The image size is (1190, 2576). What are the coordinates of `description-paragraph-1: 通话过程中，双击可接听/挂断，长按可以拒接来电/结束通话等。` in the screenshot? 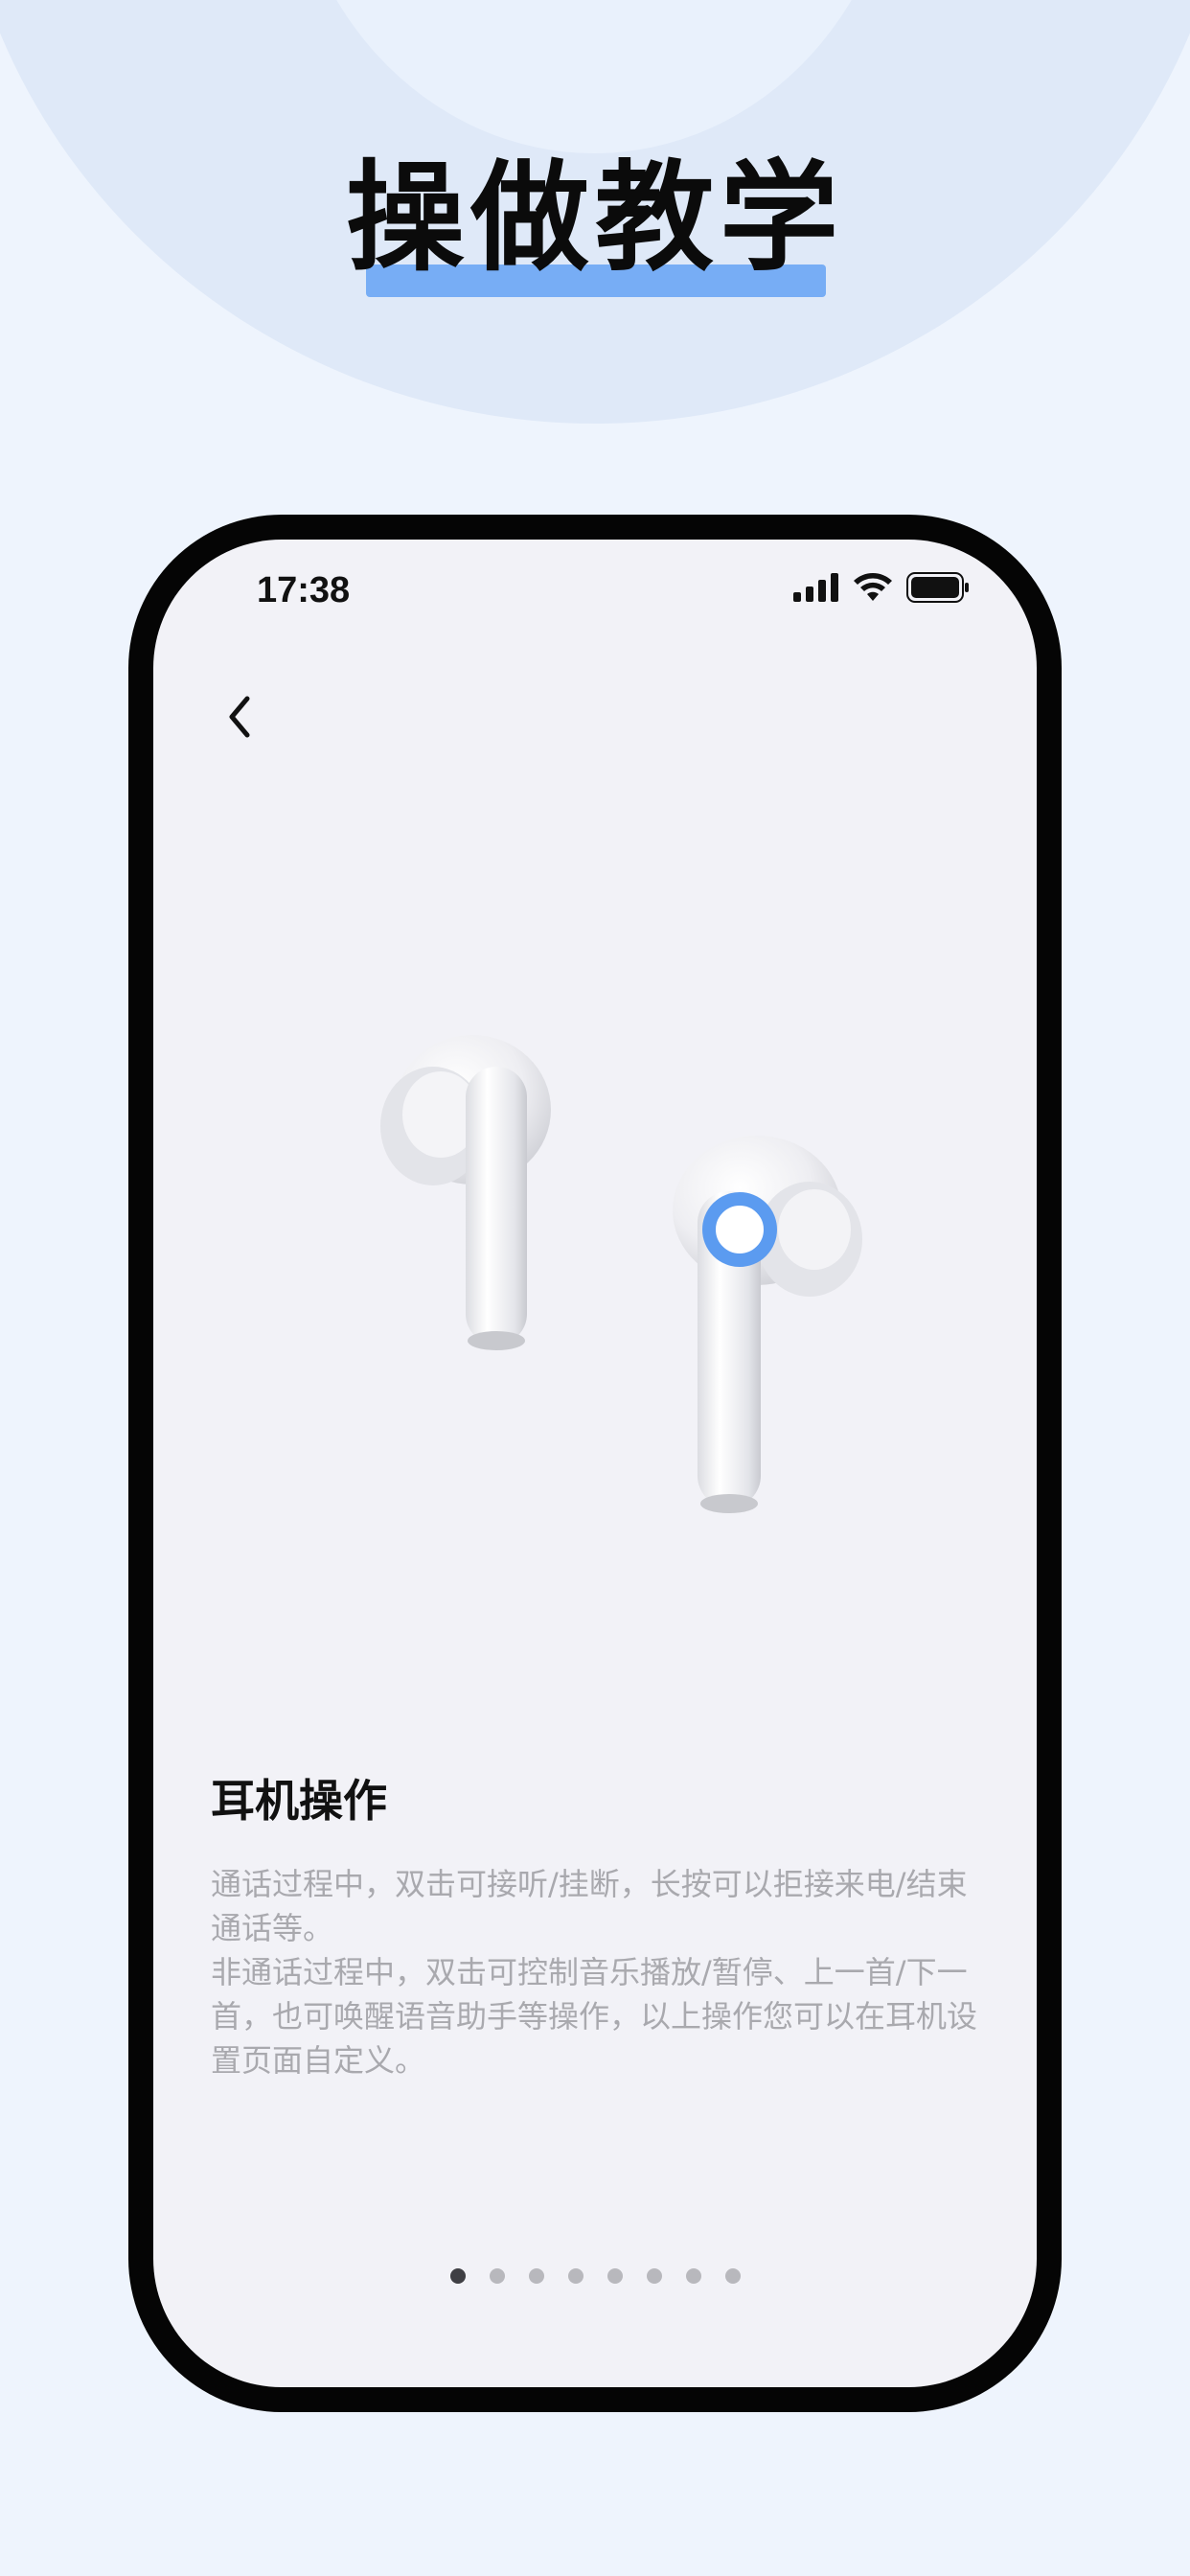 It's located at (590, 1906).